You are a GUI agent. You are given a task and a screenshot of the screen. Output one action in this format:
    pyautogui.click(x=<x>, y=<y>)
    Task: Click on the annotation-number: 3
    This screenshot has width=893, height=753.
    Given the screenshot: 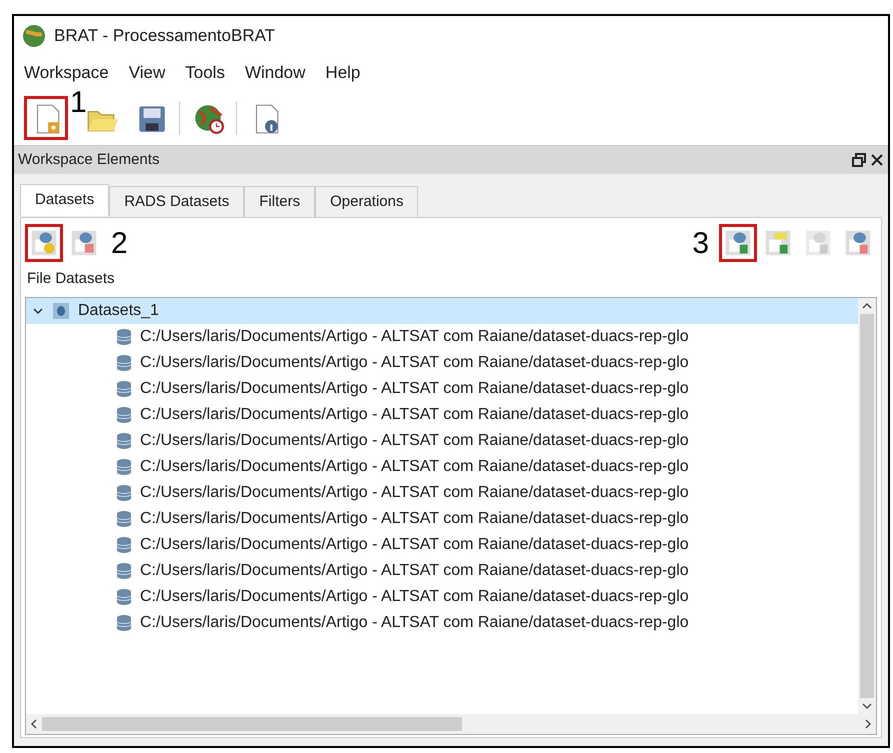 What is the action you would take?
    pyautogui.click(x=700, y=244)
    